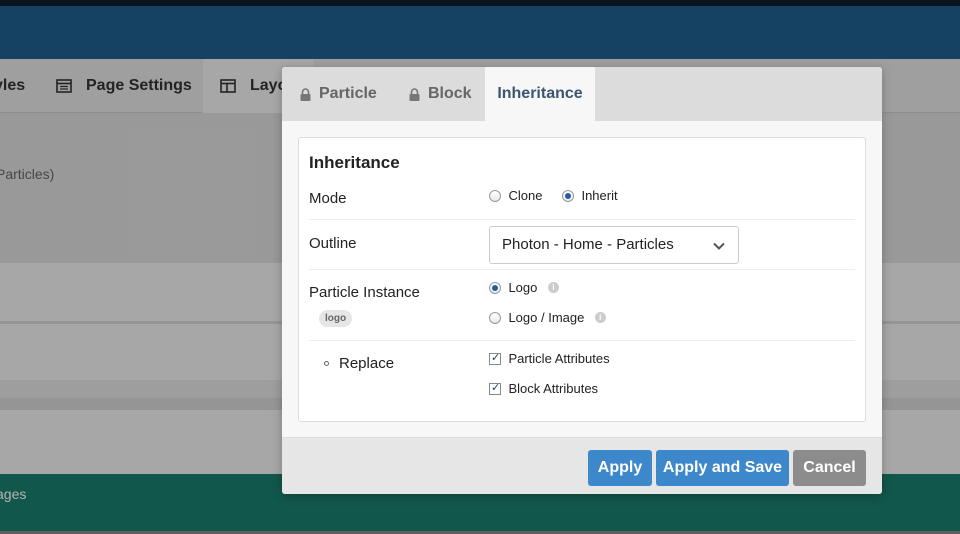  What do you see at coordinates (588, 244) in the screenshot?
I see `outline-select-value: Photon - Home - Particles` at bounding box center [588, 244].